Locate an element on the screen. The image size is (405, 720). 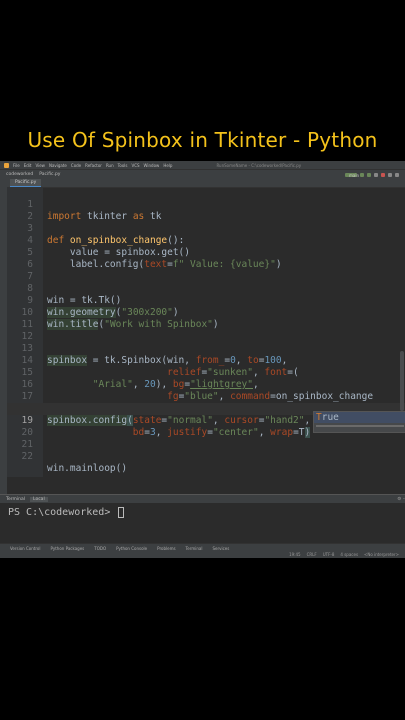
code-line: 6 is located at coordinates (206, 258).